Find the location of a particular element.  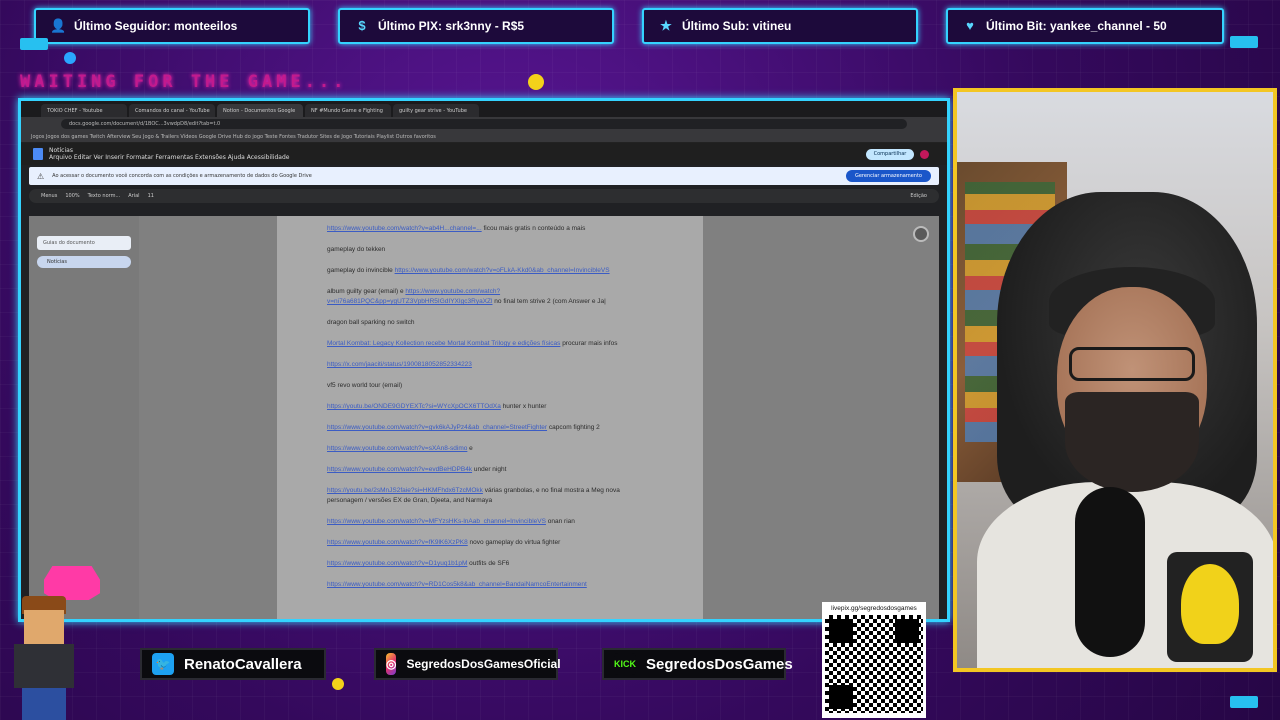

edit-mode-button: Edição is located at coordinates (918, 196).